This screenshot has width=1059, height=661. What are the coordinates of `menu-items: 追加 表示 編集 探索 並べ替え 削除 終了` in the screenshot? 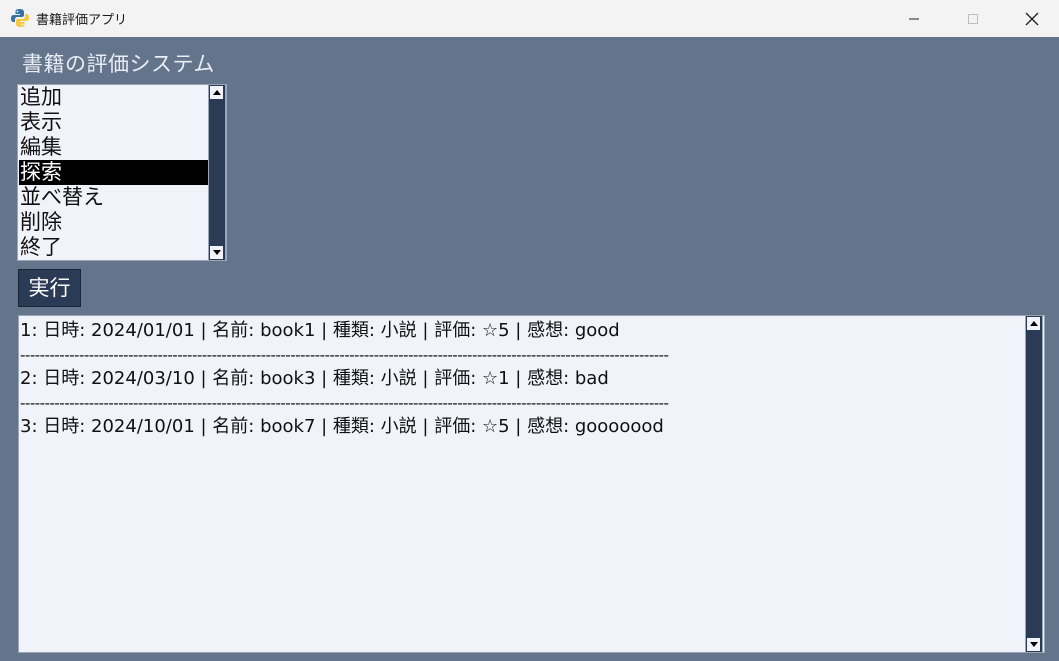 It's located at (113, 172).